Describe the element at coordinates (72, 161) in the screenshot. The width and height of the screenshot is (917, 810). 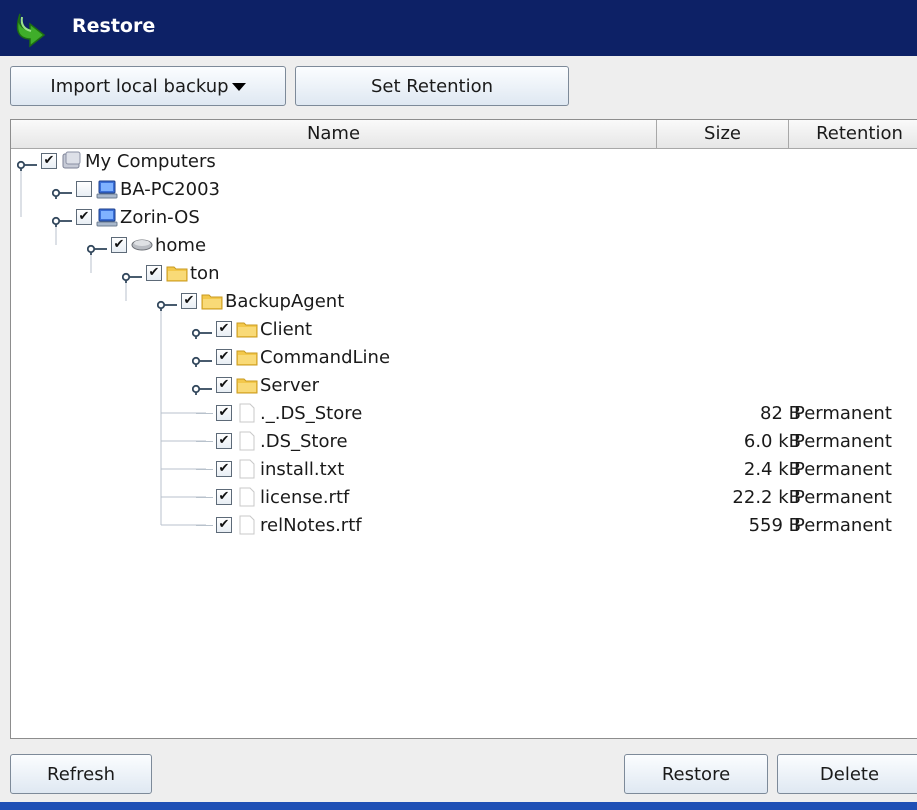
I see `computers-icon` at that location.